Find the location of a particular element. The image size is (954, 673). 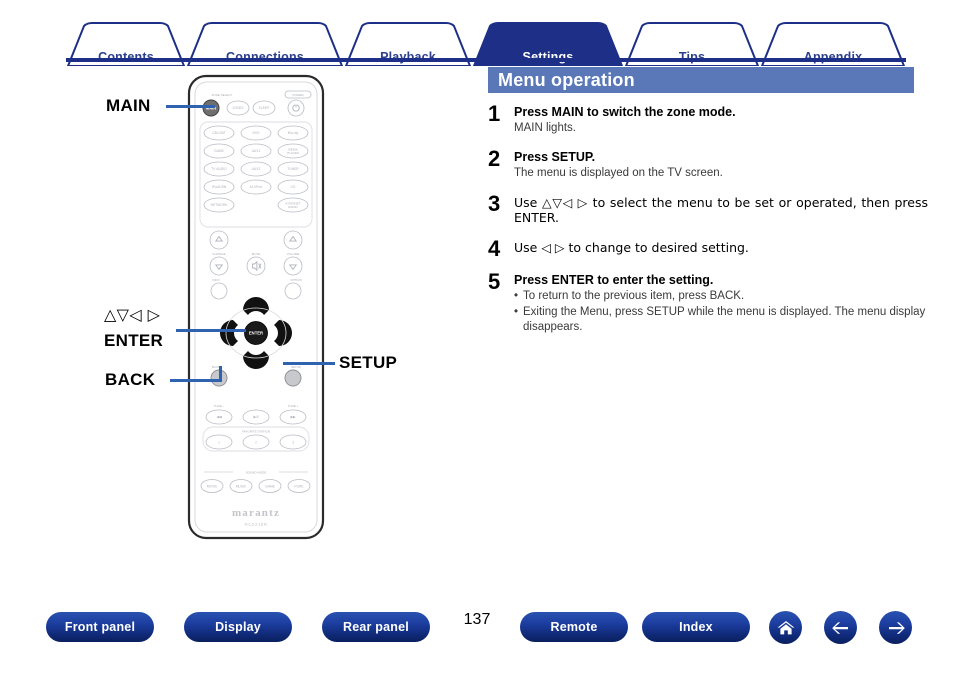

svg-text: VOLUME is located at coordinates (293, 254).